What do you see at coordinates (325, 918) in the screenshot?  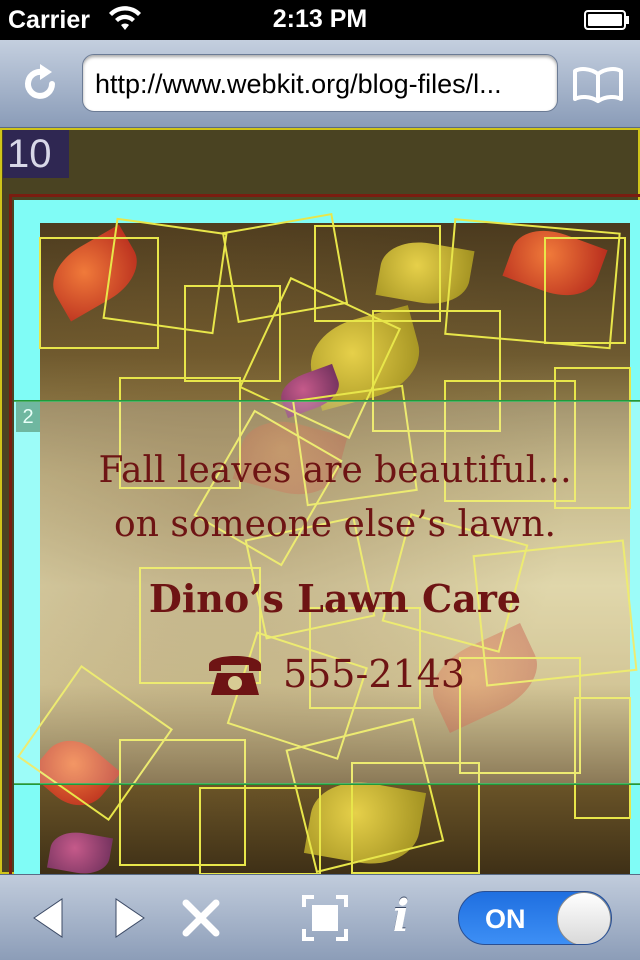 I see `fullscreen-icon` at bounding box center [325, 918].